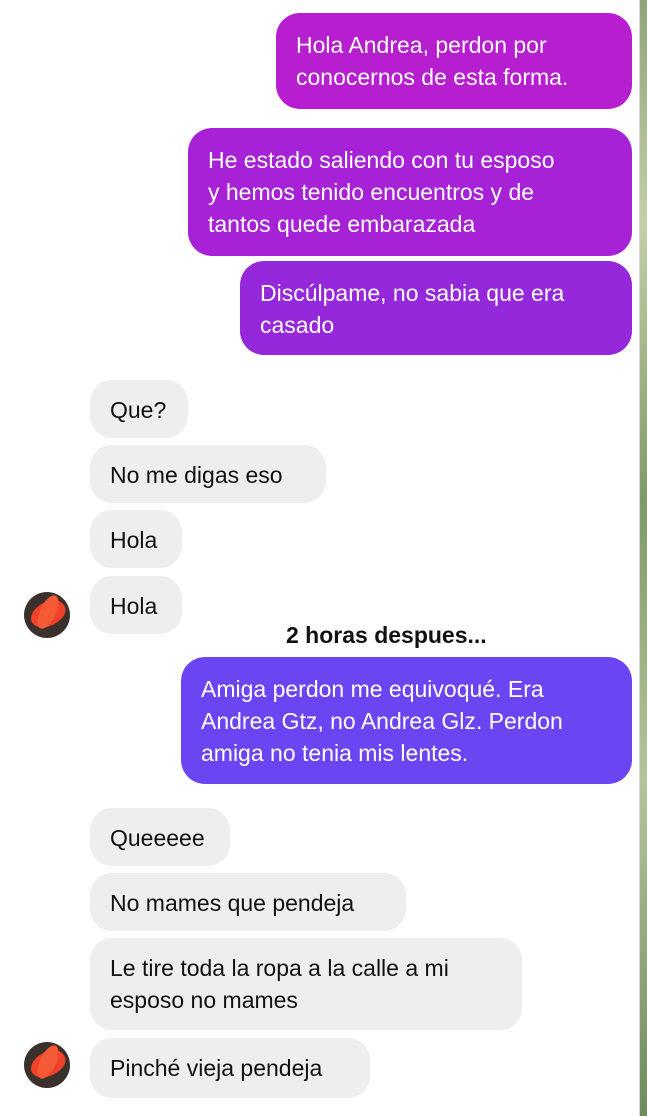  I want to click on received-message-1: Que?, so click(139, 409).